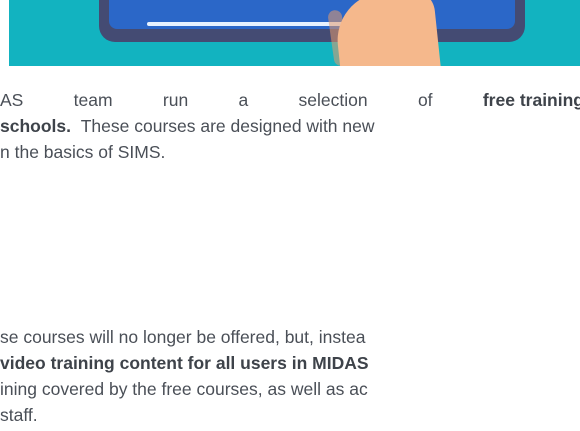 The width and height of the screenshot is (580, 431). Describe the element at coordinates (247, 24) in the screenshot. I see `screen-bar` at that location.